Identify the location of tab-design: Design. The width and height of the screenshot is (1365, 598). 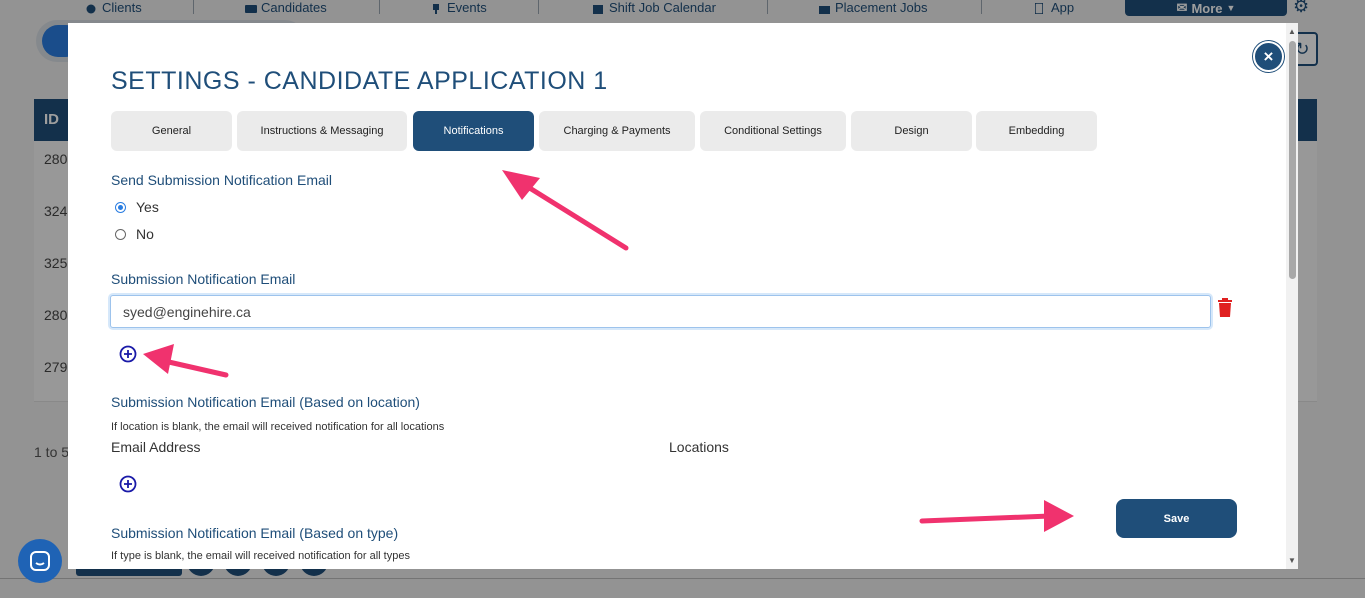
(911, 131).